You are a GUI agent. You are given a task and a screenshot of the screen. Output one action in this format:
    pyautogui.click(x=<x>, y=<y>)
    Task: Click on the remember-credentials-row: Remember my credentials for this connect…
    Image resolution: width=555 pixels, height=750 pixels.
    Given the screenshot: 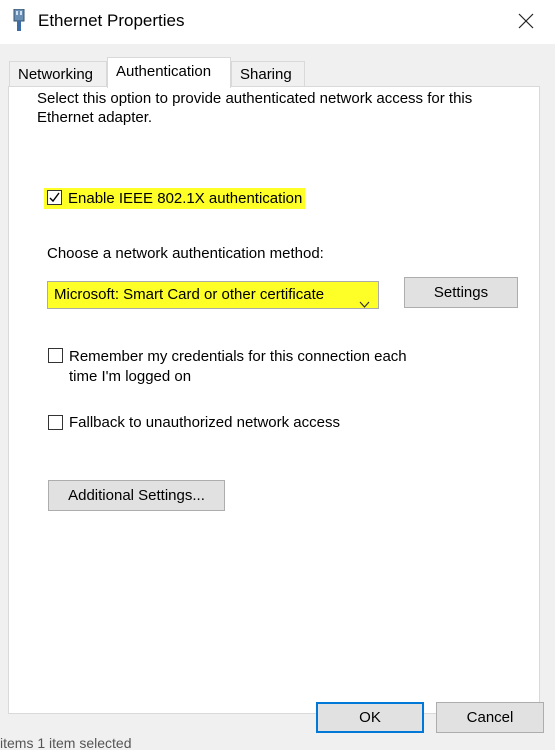 What is the action you would take?
    pyautogui.click(x=248, y=367)
    